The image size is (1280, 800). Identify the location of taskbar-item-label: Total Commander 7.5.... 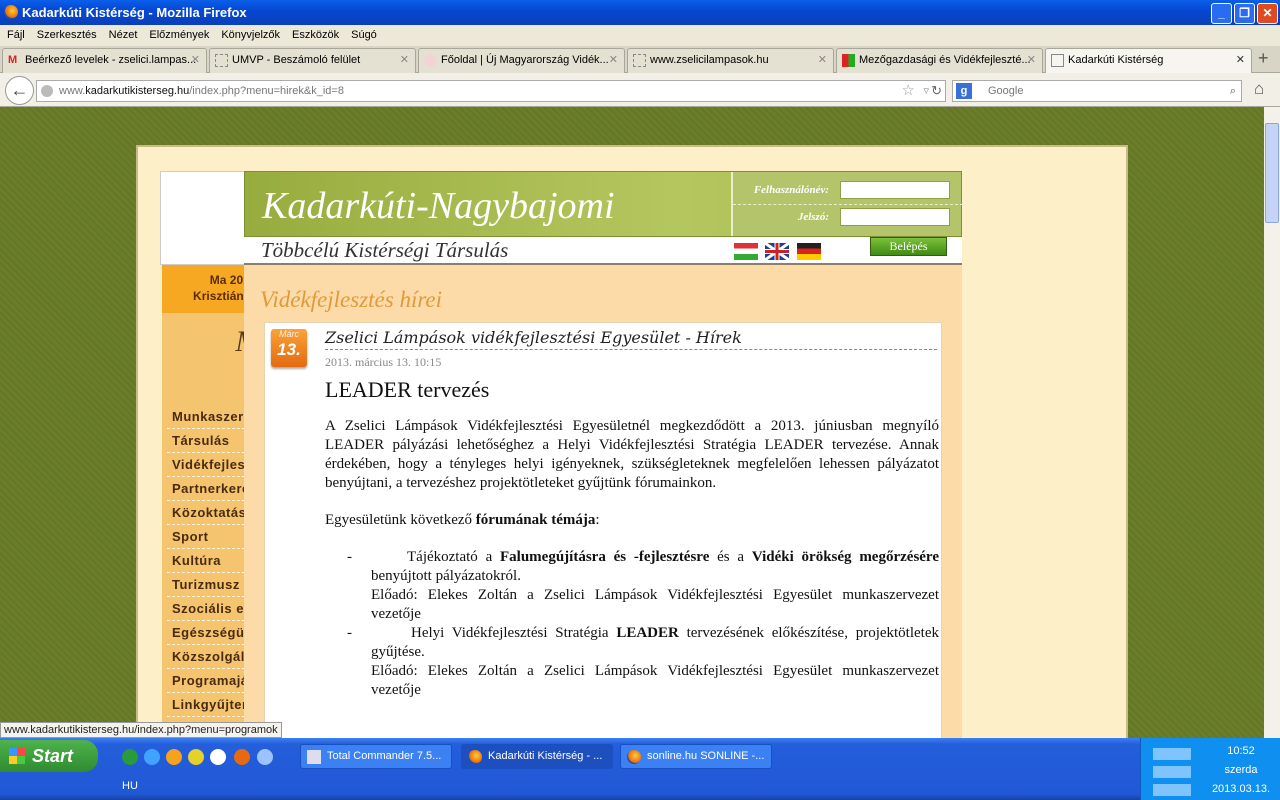
(384, 756).